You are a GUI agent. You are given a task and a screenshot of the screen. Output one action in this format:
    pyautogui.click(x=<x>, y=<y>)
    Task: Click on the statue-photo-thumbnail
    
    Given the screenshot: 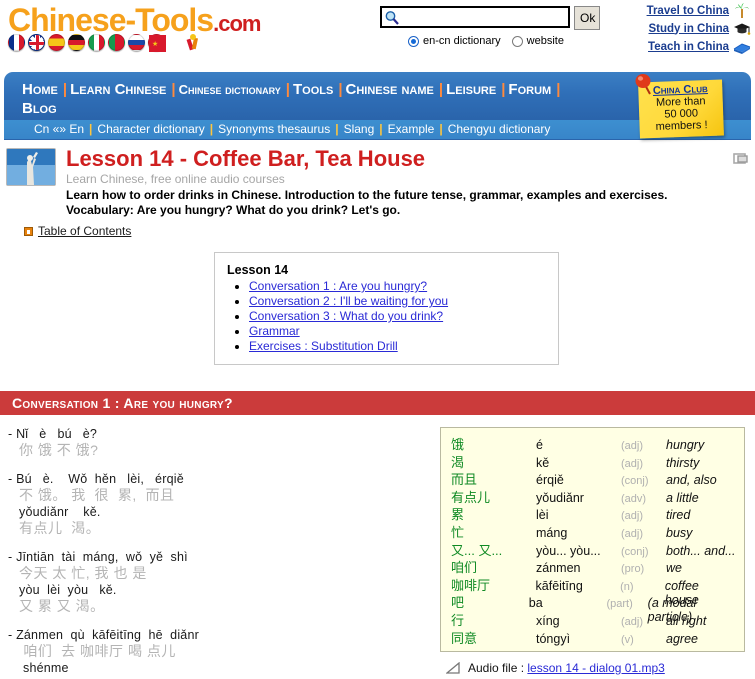 What is the action you would take?
    pyautogui.click(x=31, y=167)
    